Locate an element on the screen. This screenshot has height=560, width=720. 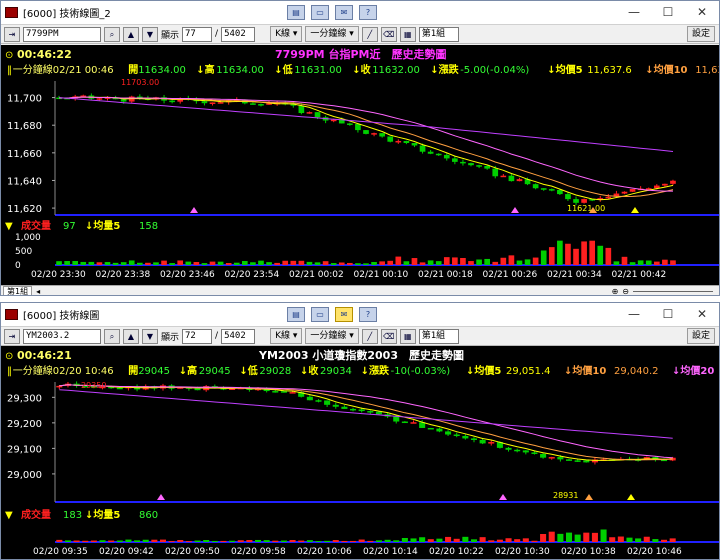
info-field: -5.00(-0.04%) is located at coordinates (494, 70).